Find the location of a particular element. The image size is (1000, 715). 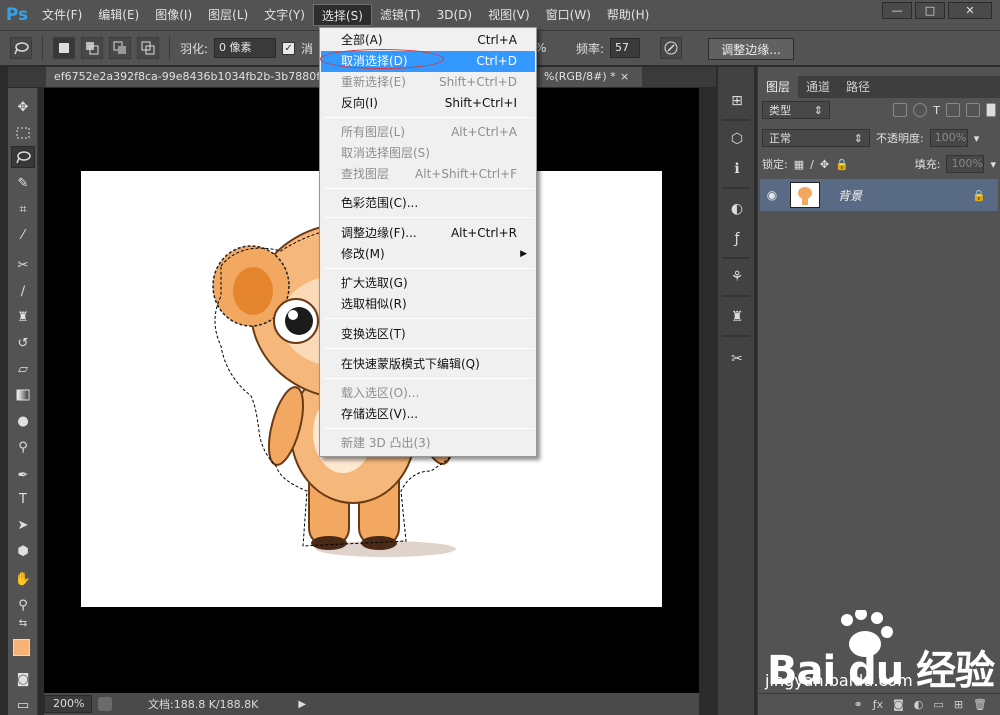

menu-item-inverse: 反向(I) Shift+Ctrl+I is located at coordinates (428, 103).